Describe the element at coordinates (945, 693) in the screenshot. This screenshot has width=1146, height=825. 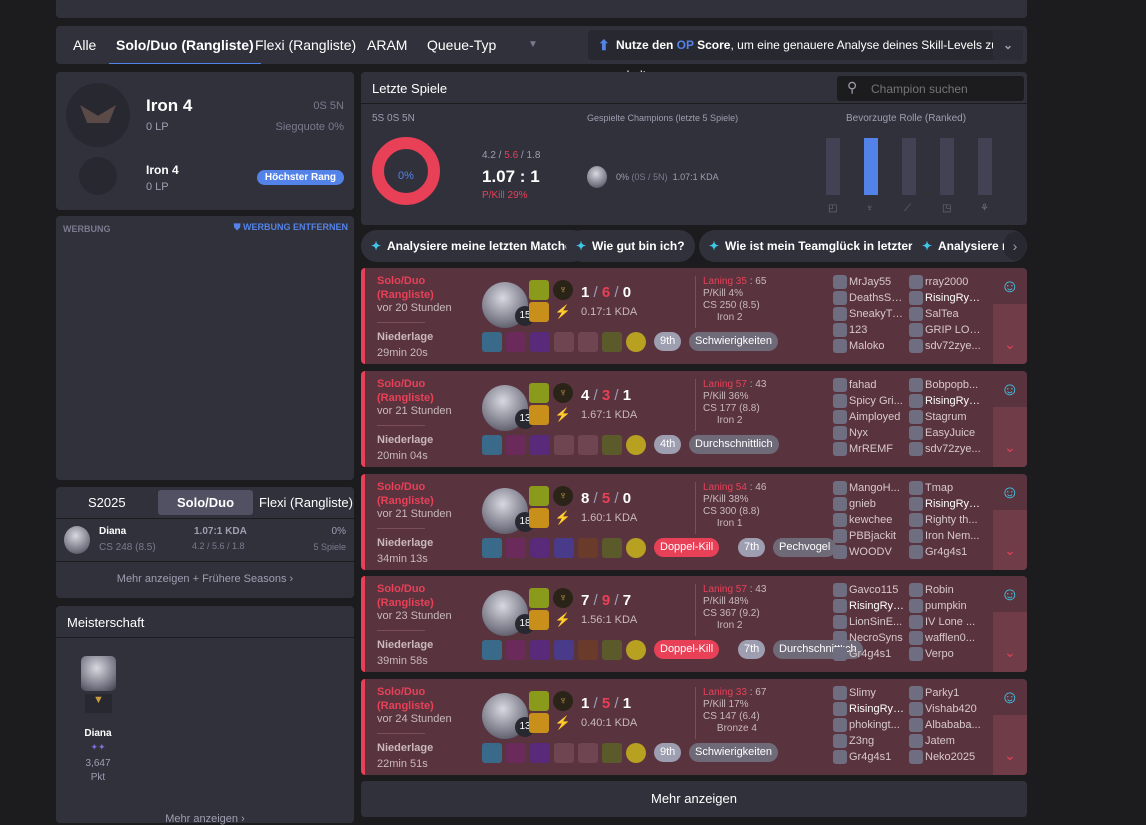
I see `player-name: Parky1` at that location.